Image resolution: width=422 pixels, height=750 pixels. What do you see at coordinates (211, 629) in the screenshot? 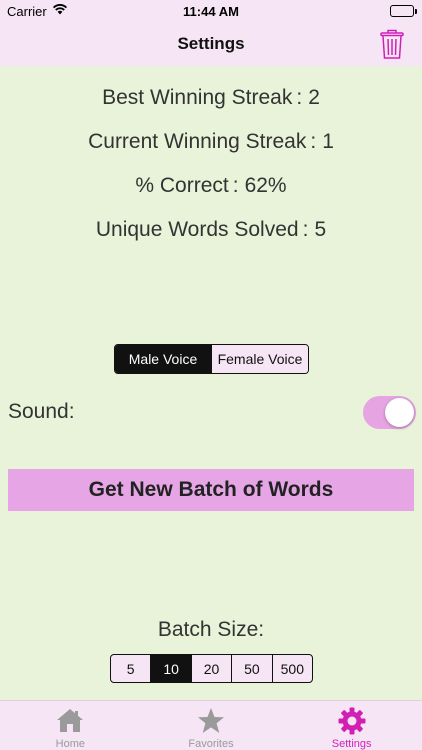
I see `batch-size-label: Batch Size:` at bounding box center [211, 629].